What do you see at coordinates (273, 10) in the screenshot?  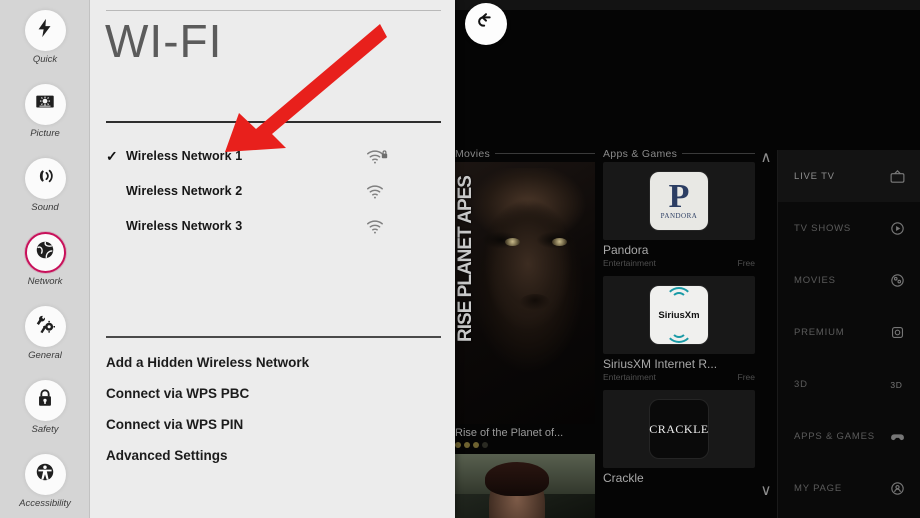 I see `panel-top-divider` at bounding box center [273, 10].